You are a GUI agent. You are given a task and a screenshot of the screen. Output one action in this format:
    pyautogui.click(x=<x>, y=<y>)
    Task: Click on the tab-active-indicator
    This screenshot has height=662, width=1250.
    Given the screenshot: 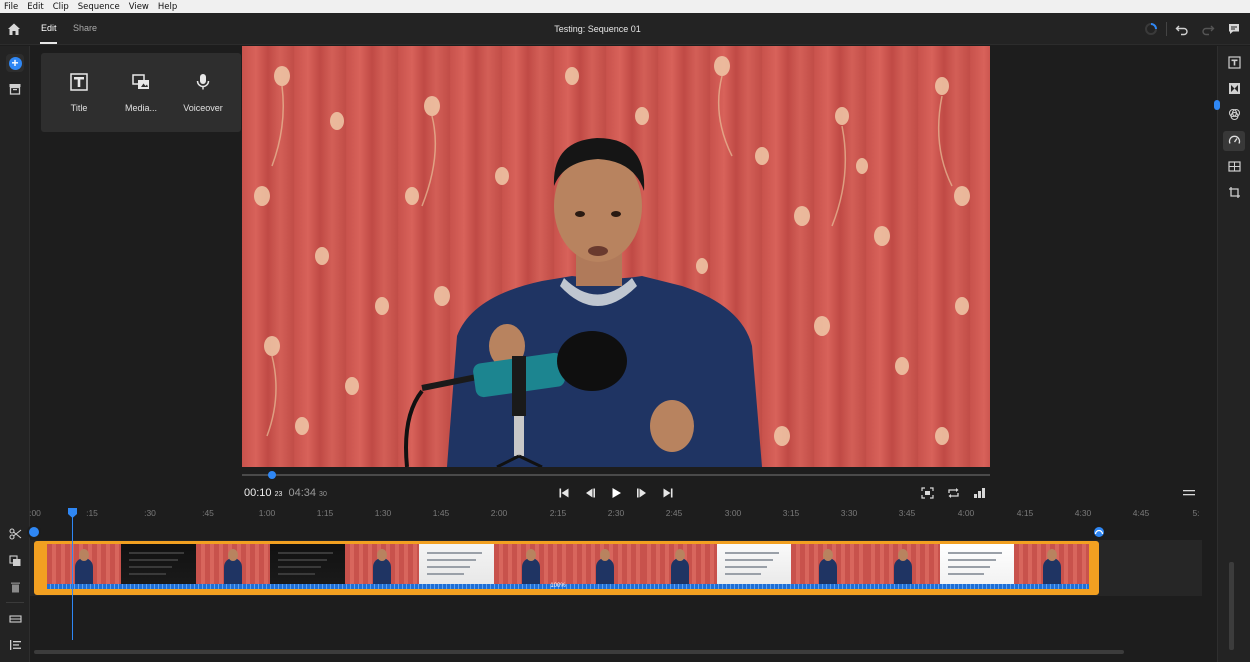 What is the action you would take?
    pyautogui.click(x=48, y=43)
    